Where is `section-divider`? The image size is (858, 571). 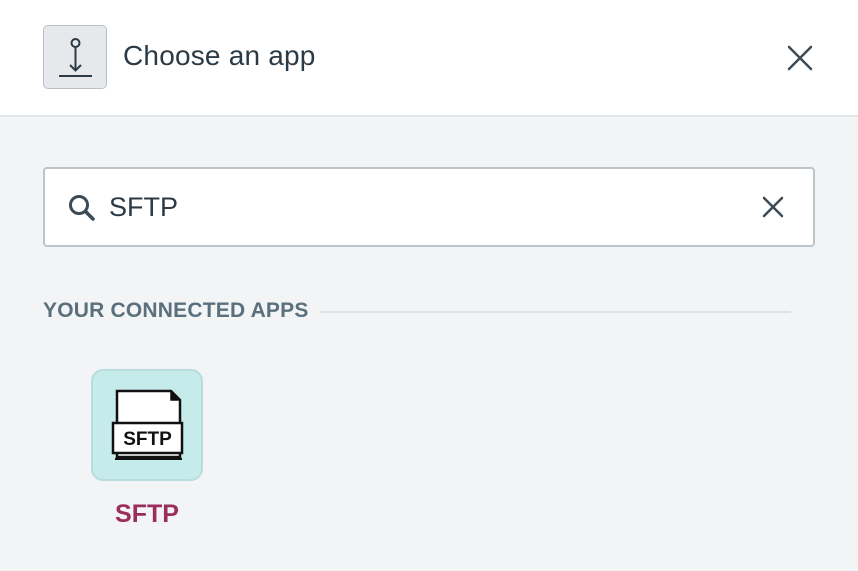 section-divider is located at coordinates (555, 312).